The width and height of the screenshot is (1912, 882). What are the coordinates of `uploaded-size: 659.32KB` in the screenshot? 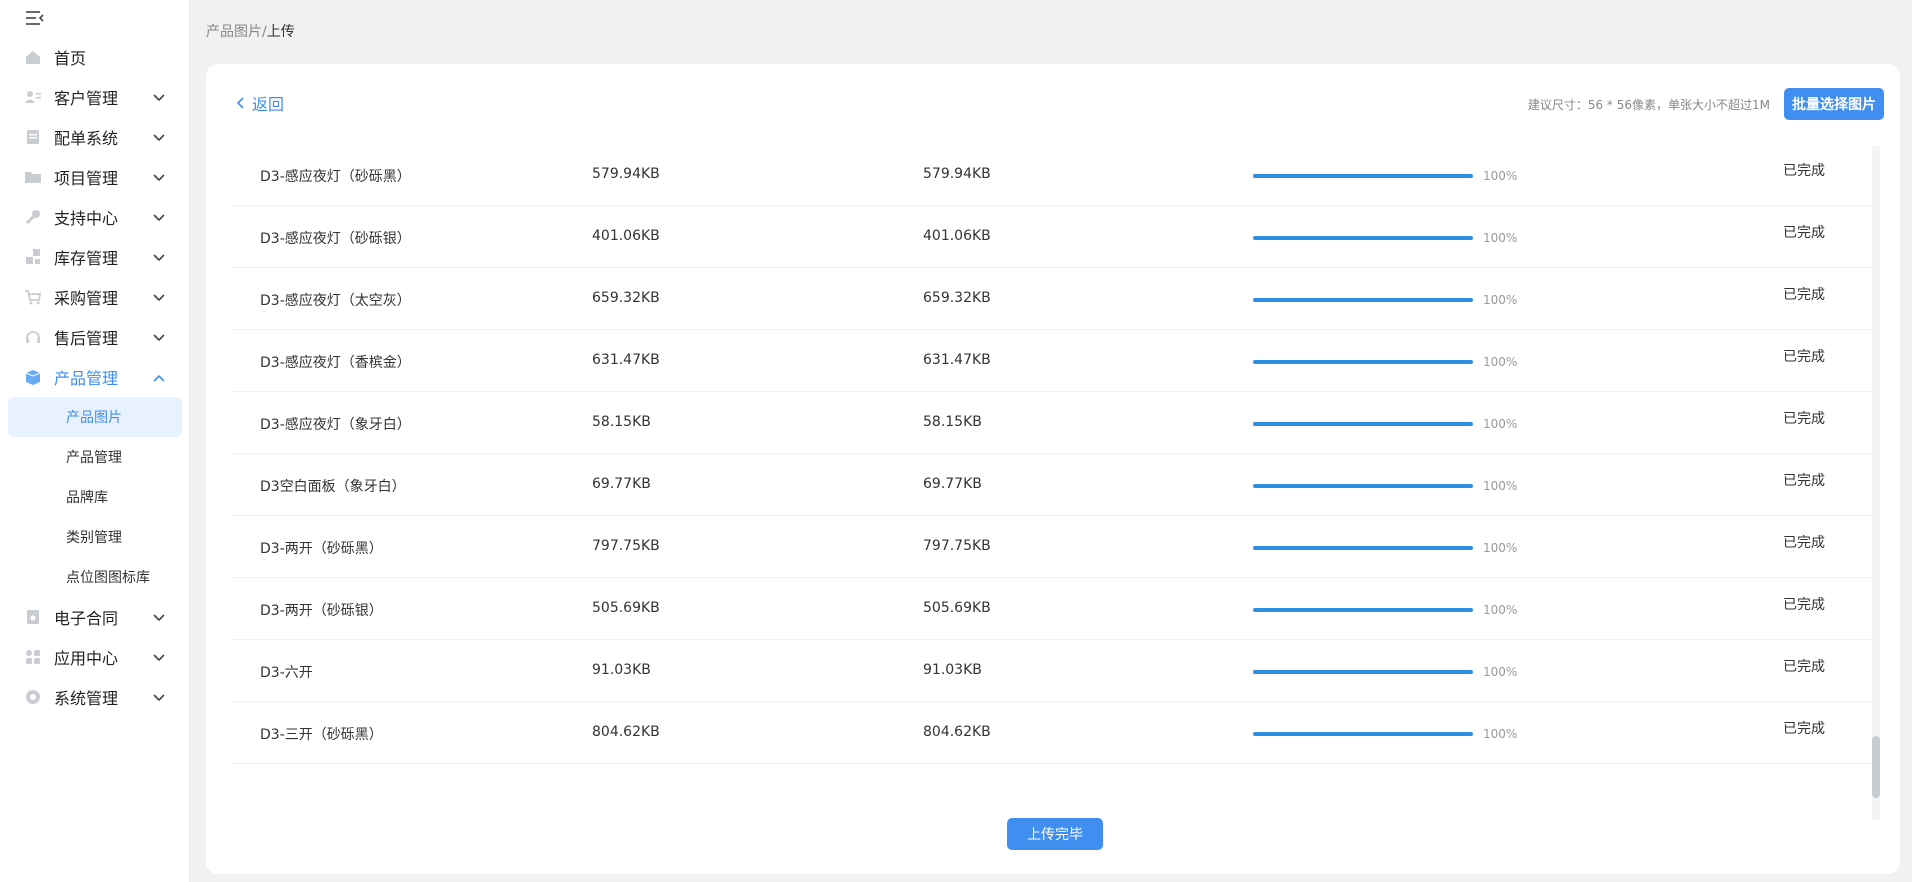 It's located at (957, 298).